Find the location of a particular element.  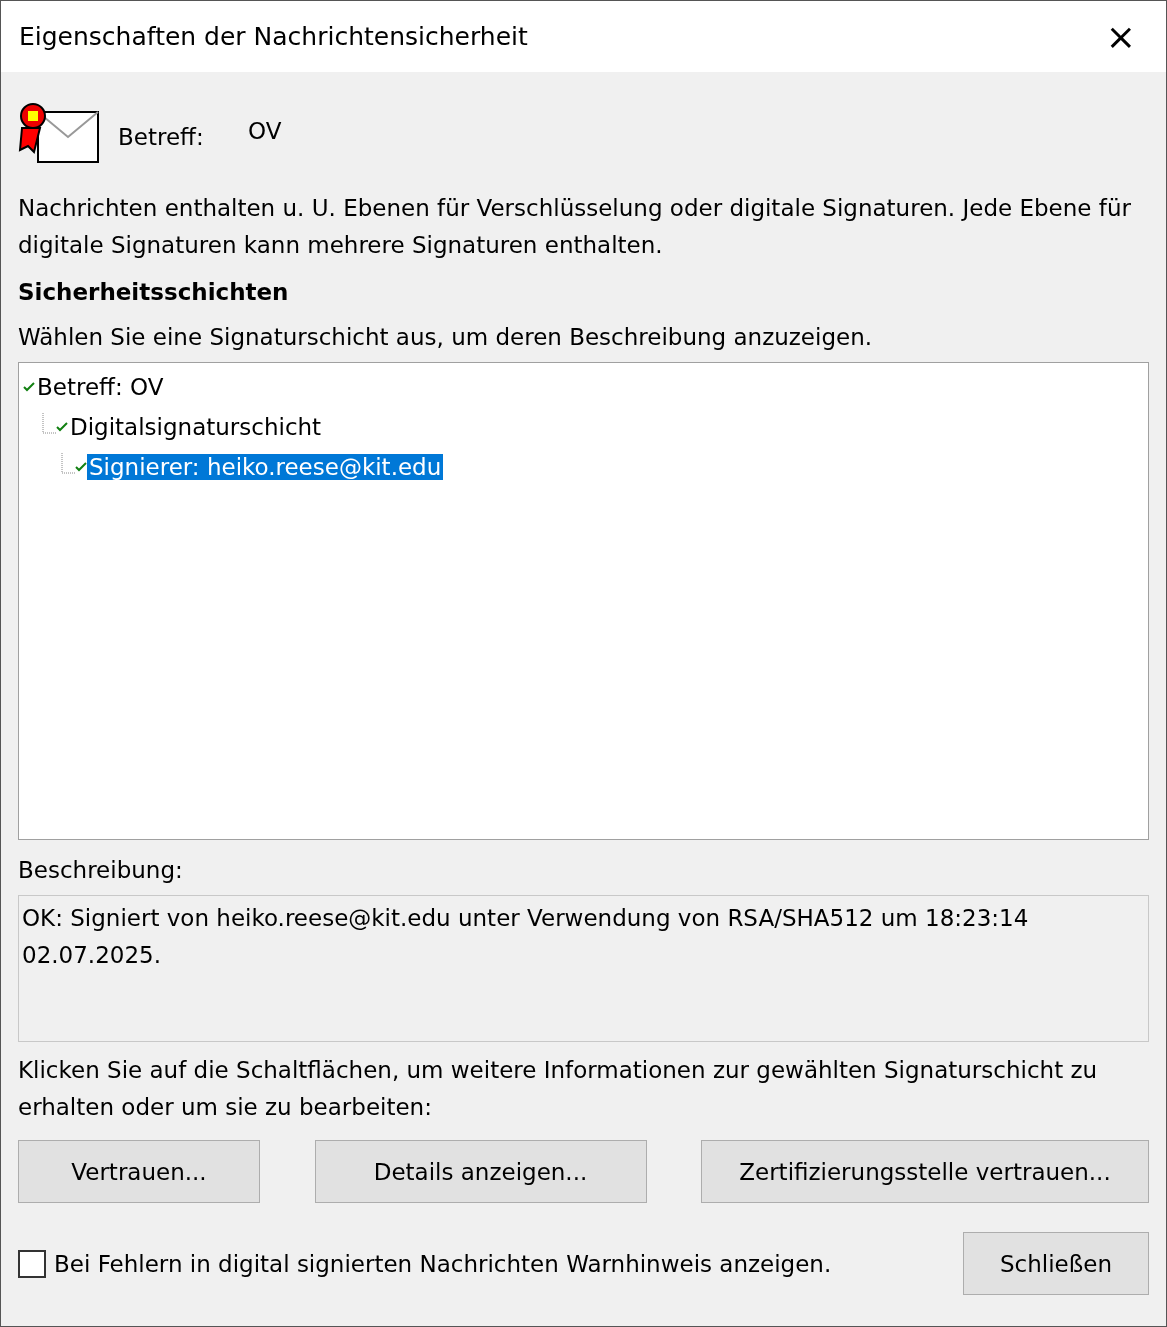

tree-item: Digitalsignaturschicht is located at coordinates (196, 427).